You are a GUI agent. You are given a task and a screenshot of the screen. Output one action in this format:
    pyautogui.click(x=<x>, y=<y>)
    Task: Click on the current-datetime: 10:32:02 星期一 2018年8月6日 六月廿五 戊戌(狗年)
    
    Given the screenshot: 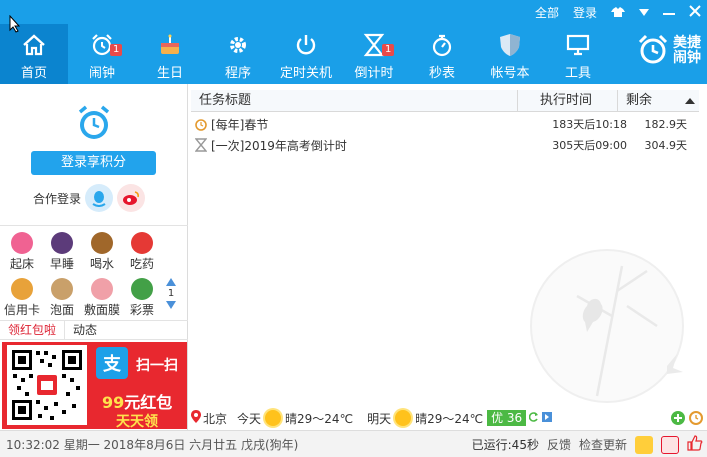 What is the action you would take?
    pyautogui.click(x=152, y=444)
    